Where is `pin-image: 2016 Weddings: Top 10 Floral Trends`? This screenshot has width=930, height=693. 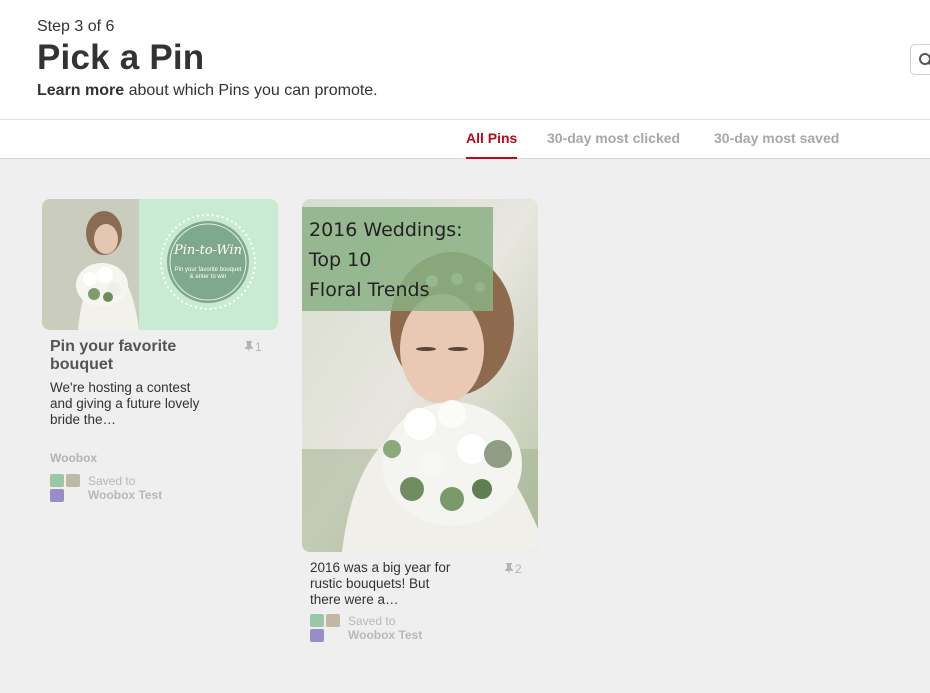 pin-image: 2016 Weddings: Top 10 Floral Trends is located at coordinates (420, 375).